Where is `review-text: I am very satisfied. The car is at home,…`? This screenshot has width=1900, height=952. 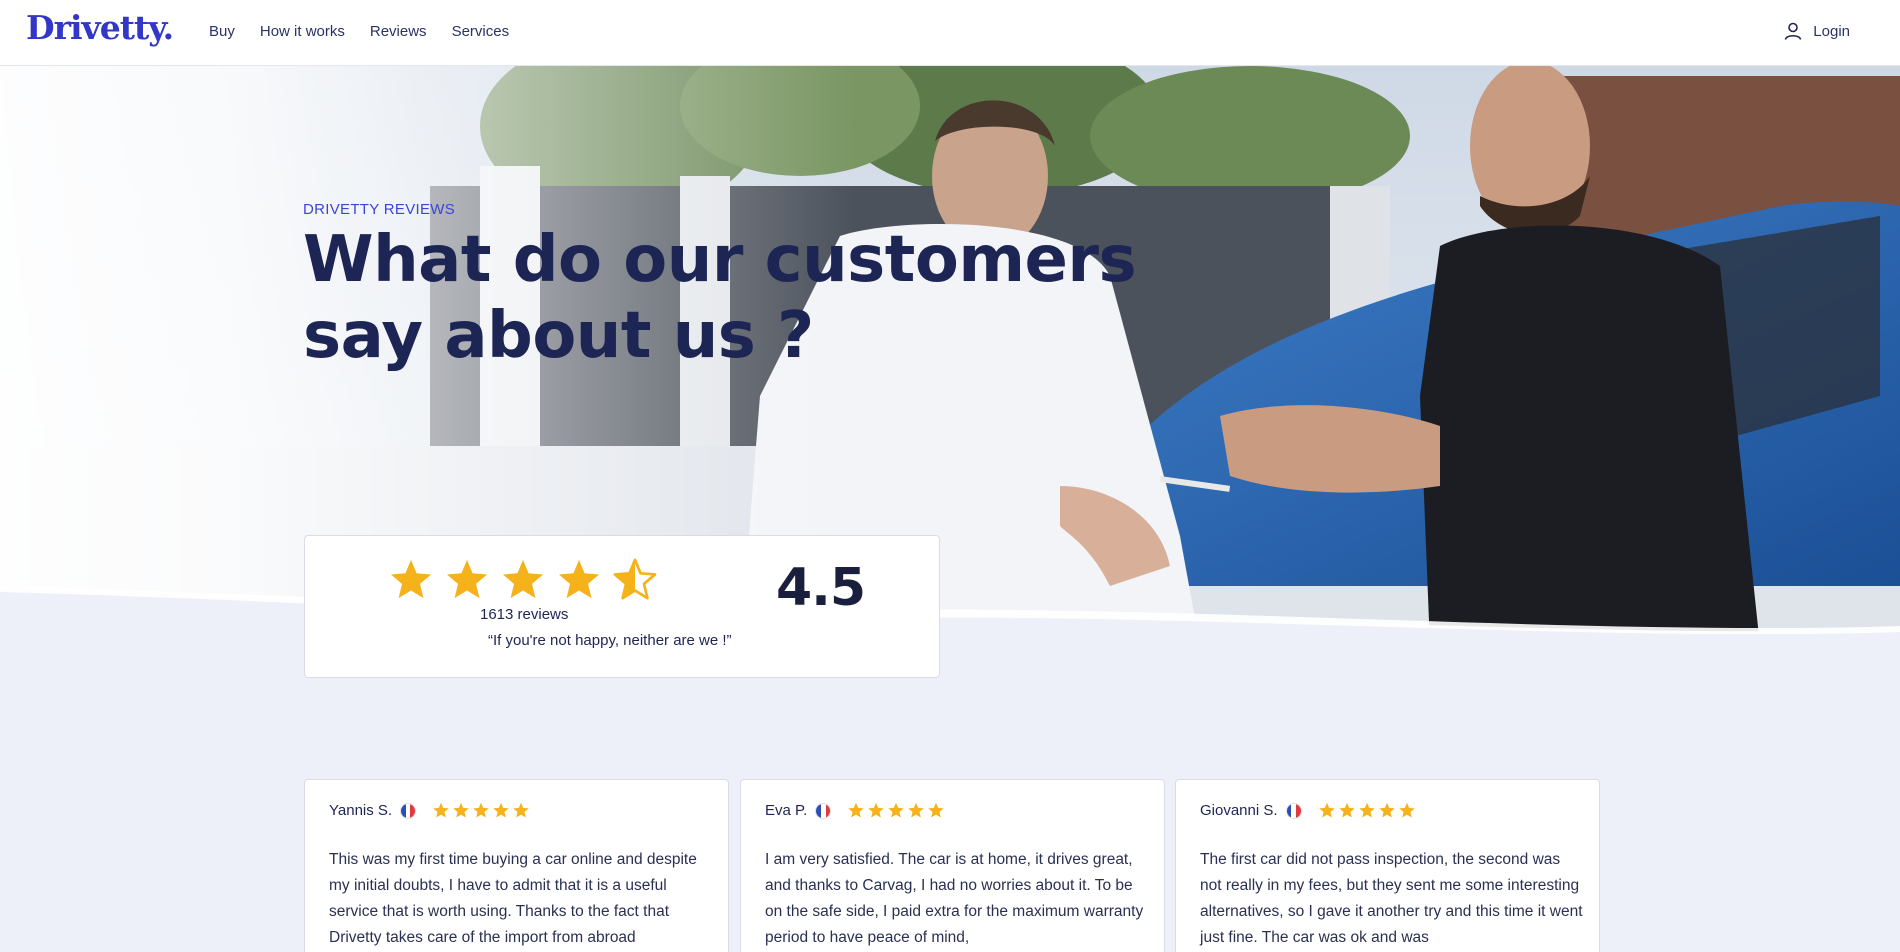 review-text: I am very satisfied. The car is at home,… is located at coordinates (954, 898).